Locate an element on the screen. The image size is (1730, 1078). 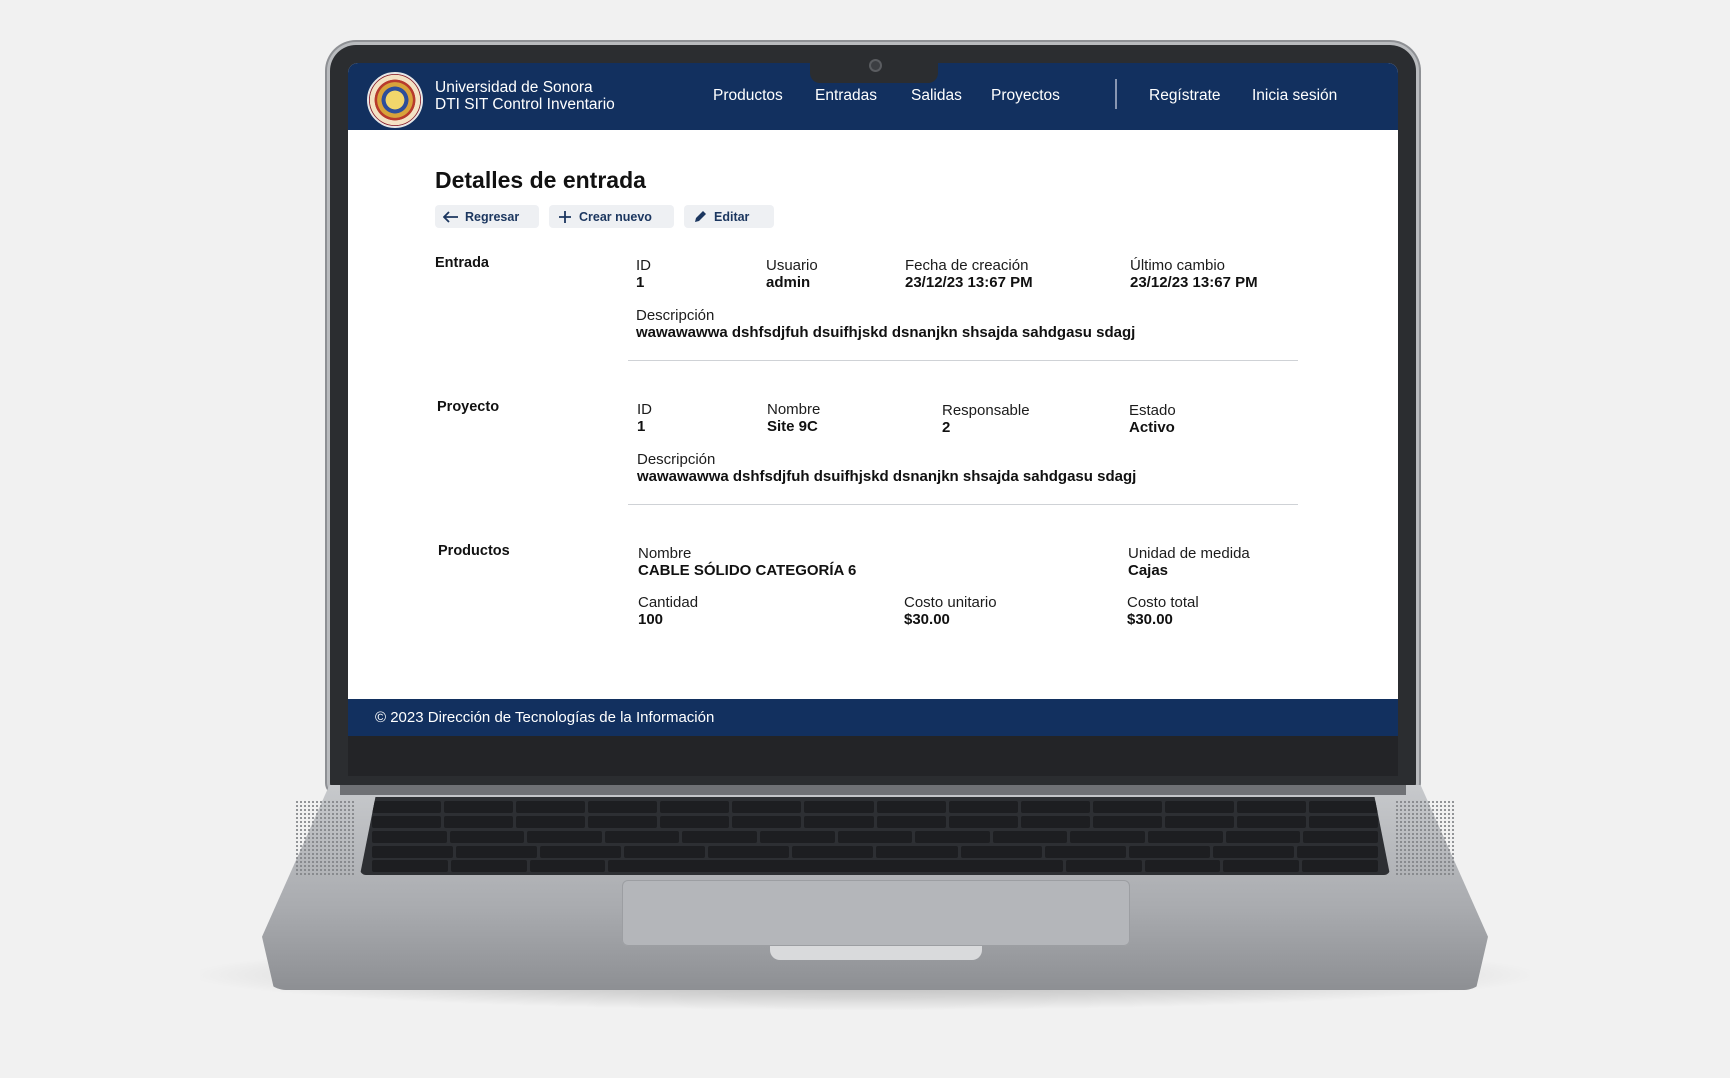
section-title-productos: Productos is located at coordinates (474, 551).